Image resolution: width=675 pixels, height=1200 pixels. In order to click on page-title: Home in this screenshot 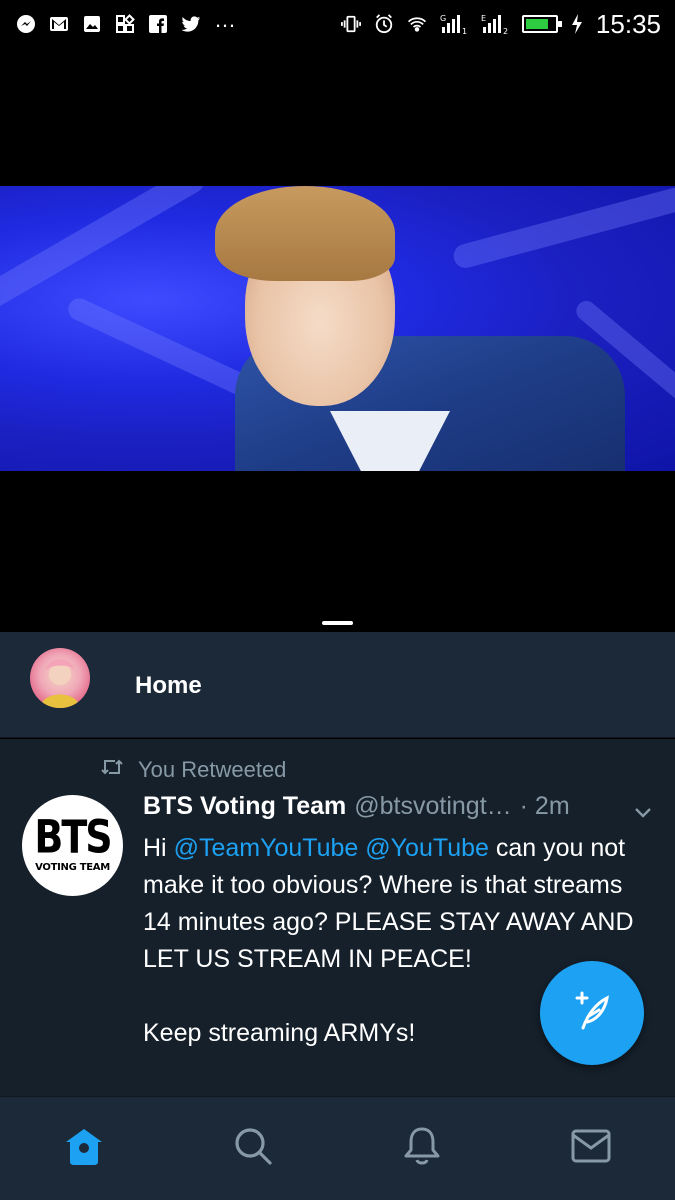, I will do `click(168, 685)`.